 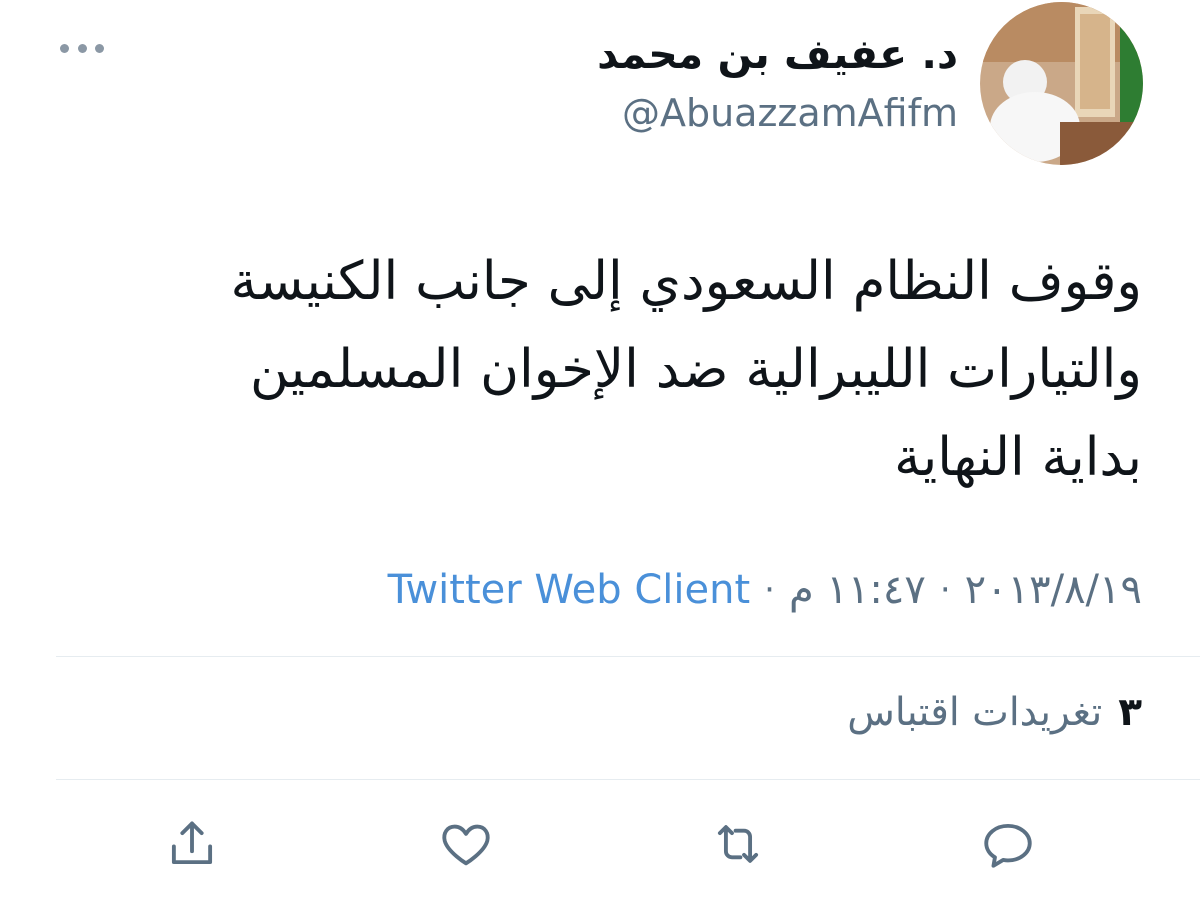 I want to click on author-display-name: د. عفيف بن محمد, so click(x=777, y=54).